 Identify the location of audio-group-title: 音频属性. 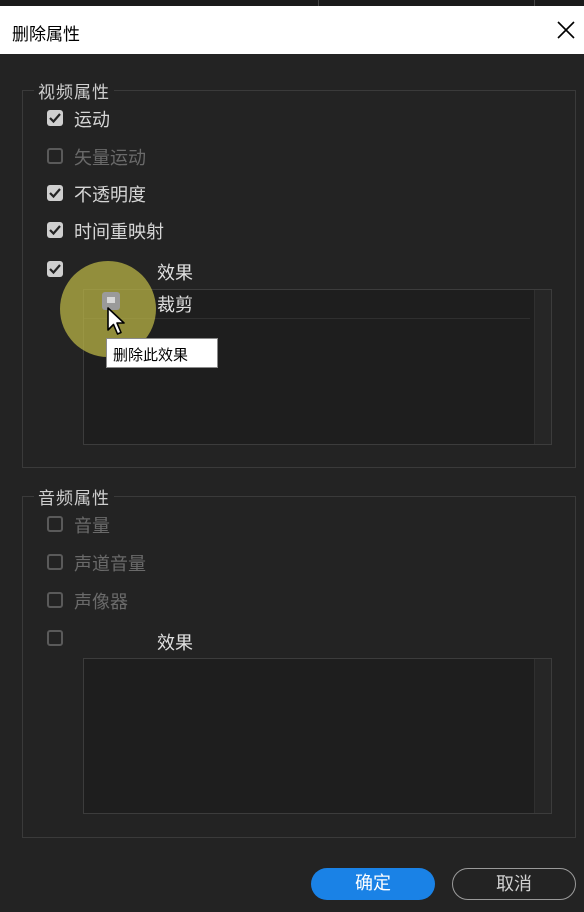
(74, 496).